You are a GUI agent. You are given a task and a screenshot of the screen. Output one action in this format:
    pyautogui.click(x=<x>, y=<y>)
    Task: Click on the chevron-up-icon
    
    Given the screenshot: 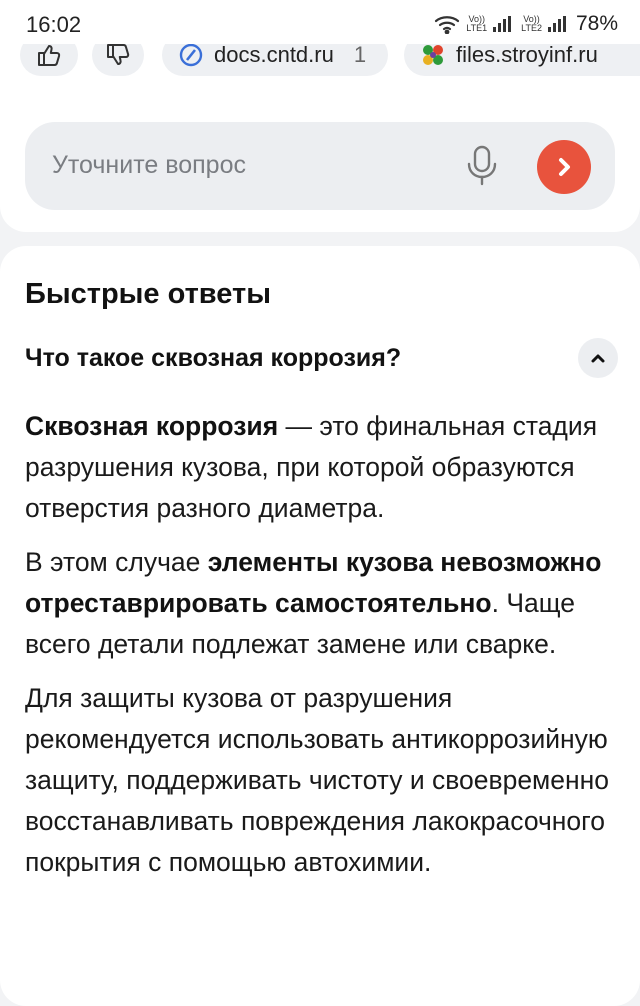 What is the action you would take?
    pyautogui.click(x=598, y=358)
    